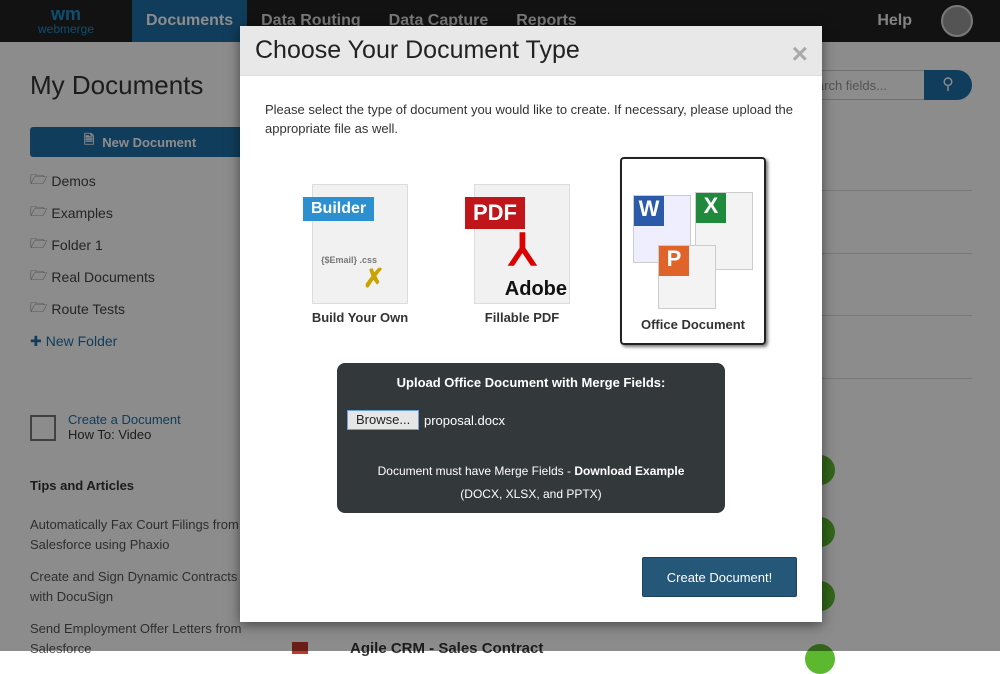 Image resolution: width=1000 pixels, height=674 pixels. I want to click on option-label: Fillable PDF, so click(522, 317).